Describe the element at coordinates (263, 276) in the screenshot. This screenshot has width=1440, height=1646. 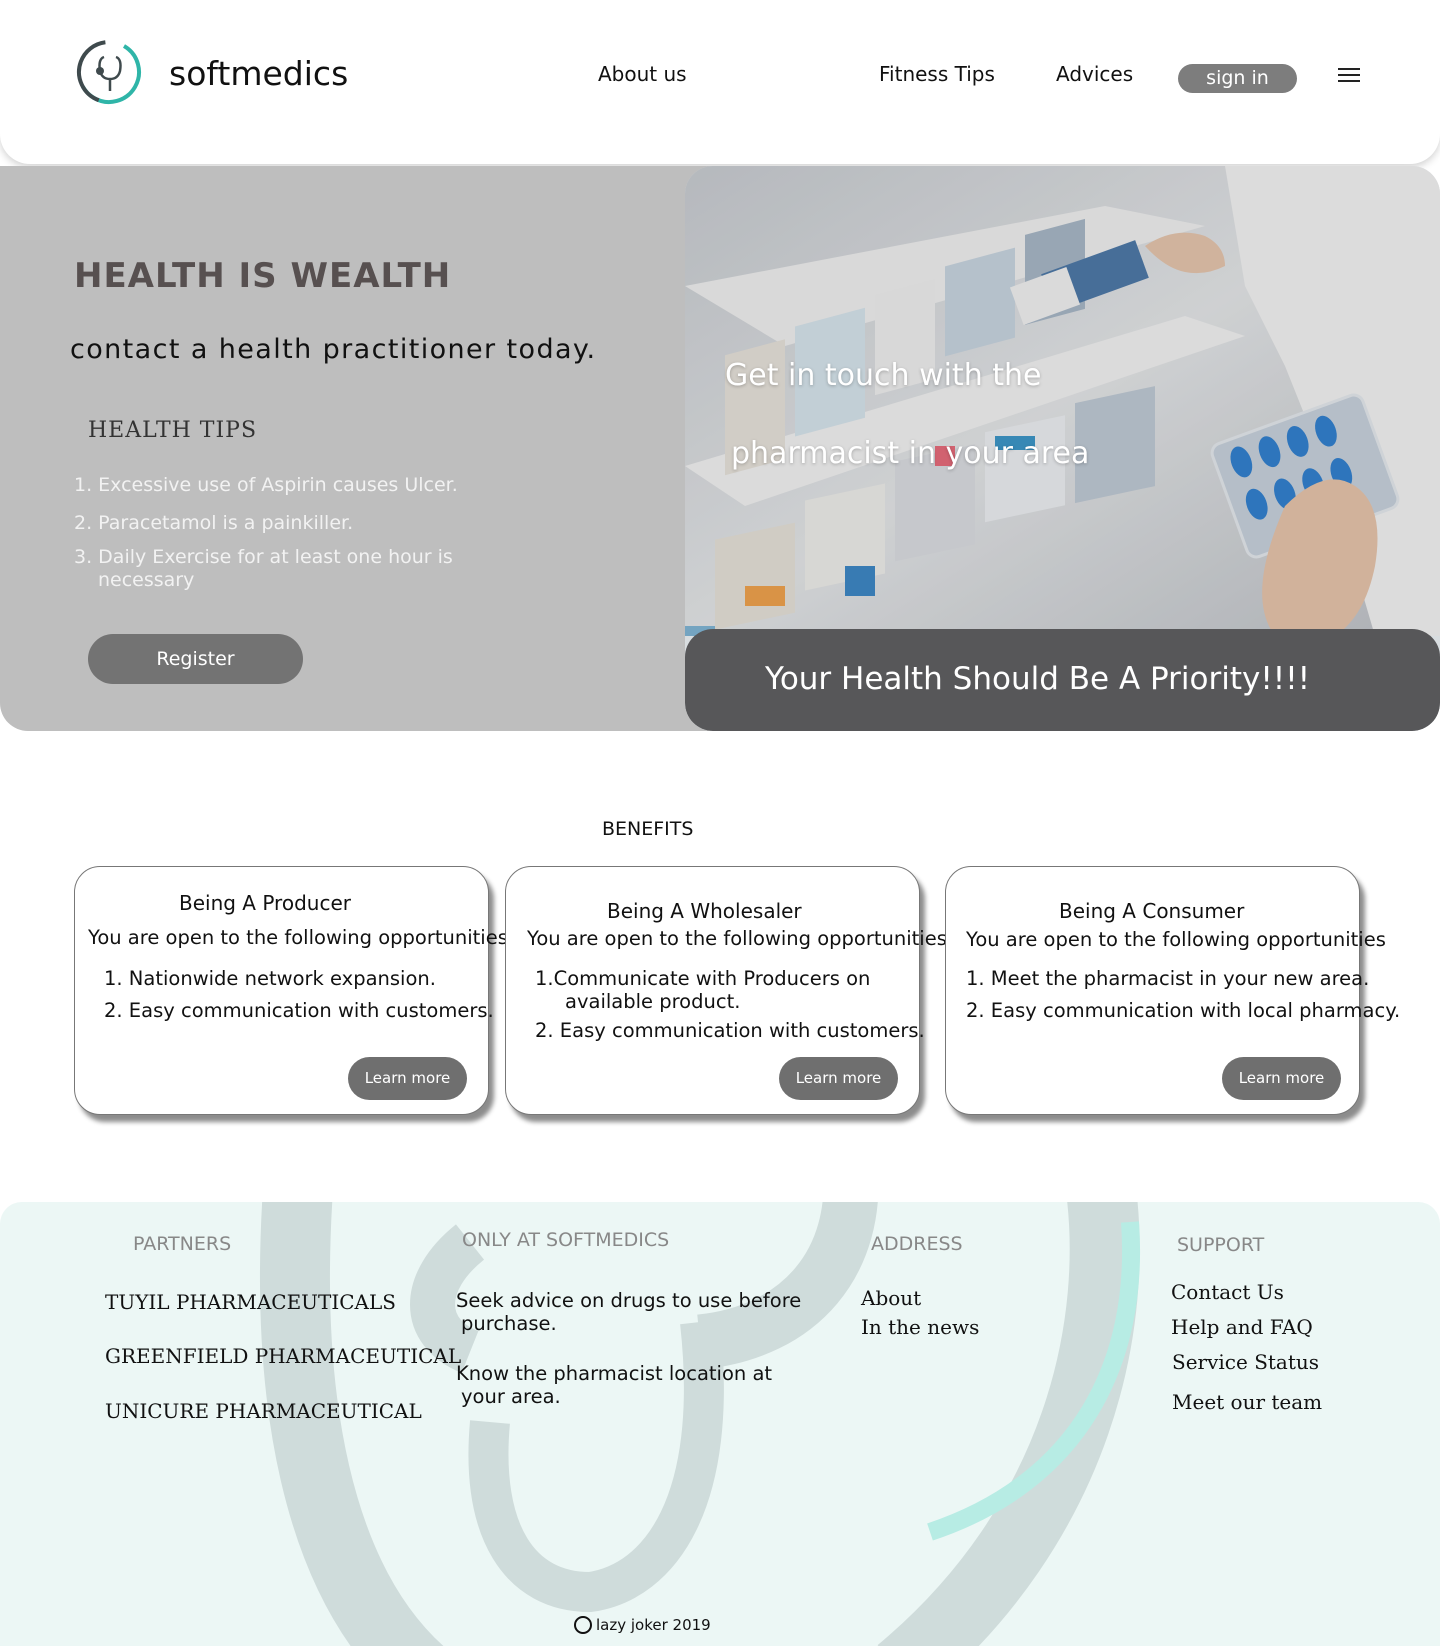
I see `hero-title: HEALTH IS WEALTH` at that location.